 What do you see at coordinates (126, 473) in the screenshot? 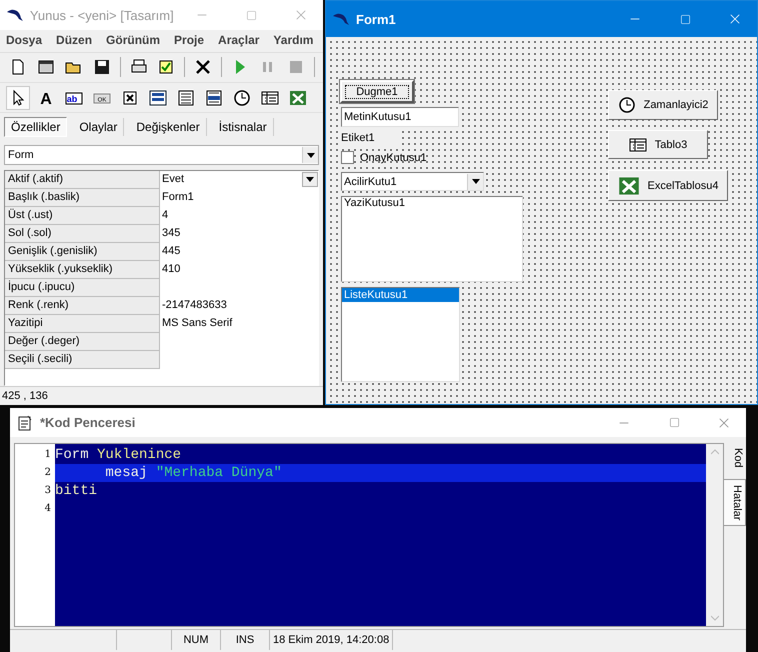
I see `code-token: mesaj` at bounding box center [126, 473].